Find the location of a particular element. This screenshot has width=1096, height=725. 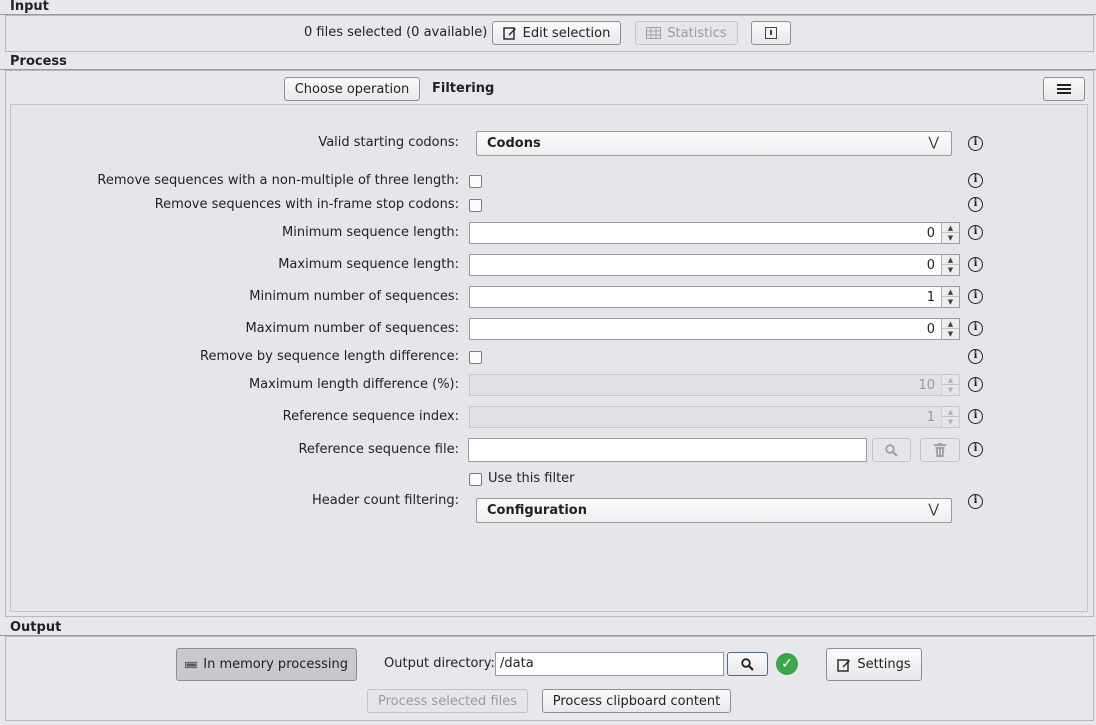

valid-codons-combo: Codons ⋁ is located at coordinates (714, 143).